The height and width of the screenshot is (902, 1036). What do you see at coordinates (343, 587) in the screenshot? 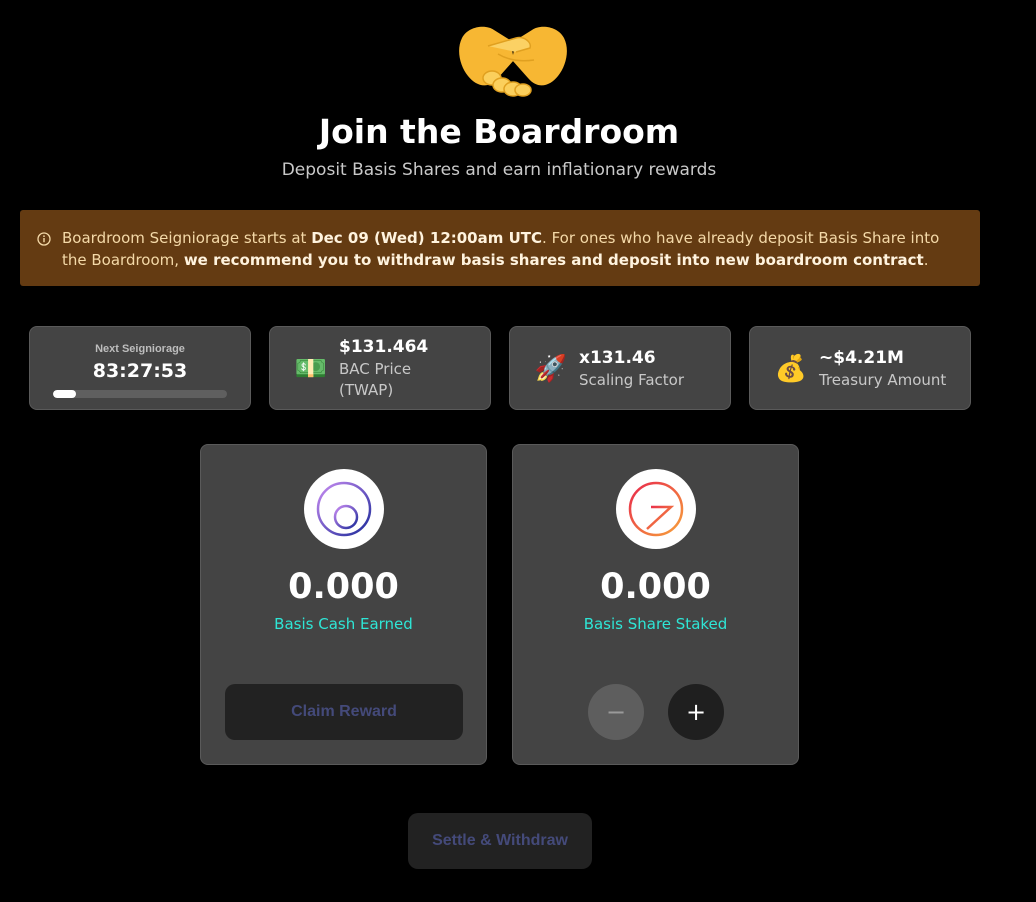
I see `basis-cash-earned-value: 0.000` at bounding box center [343, 587].